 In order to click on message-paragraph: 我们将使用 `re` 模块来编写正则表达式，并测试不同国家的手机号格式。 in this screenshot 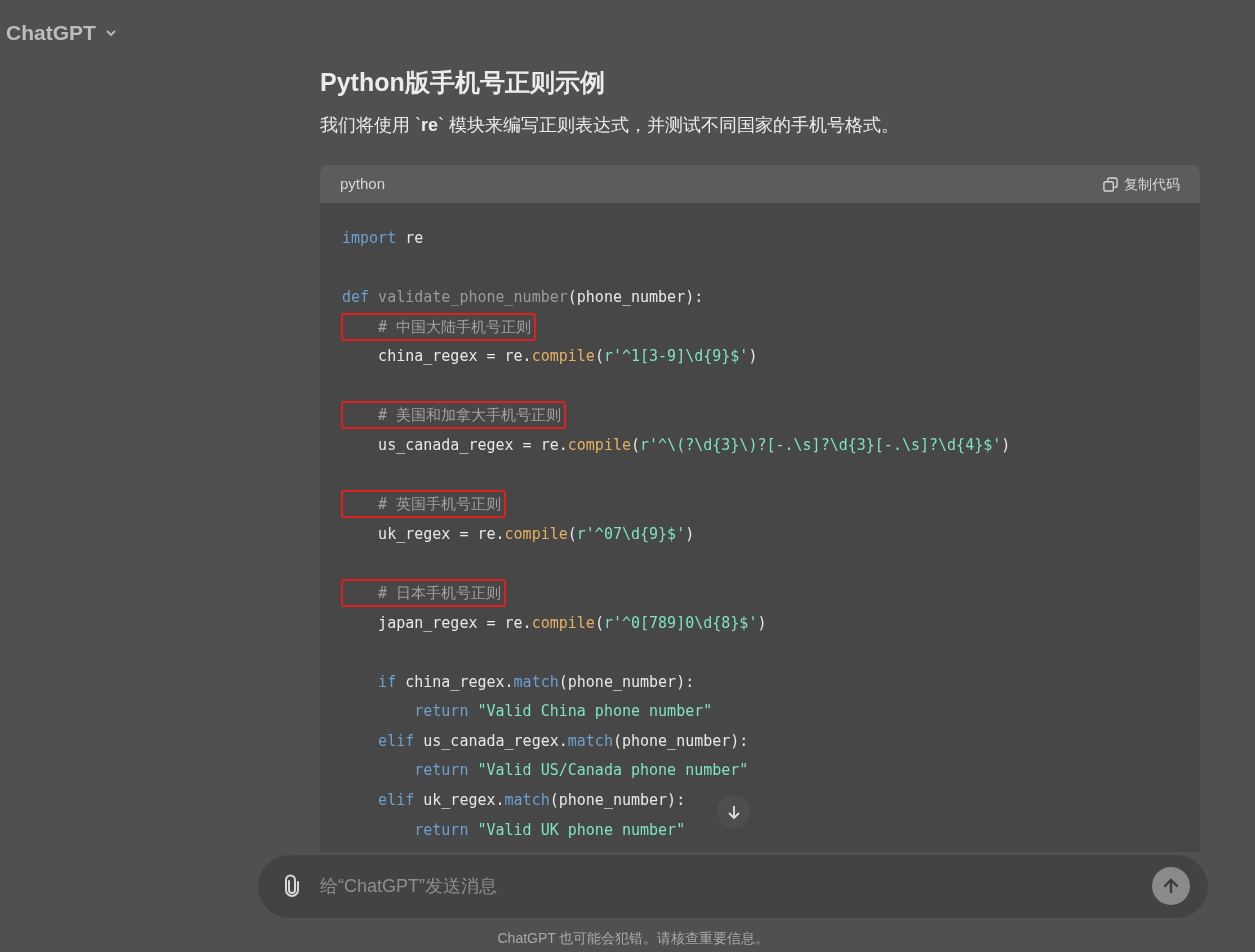, I will do `click(609, 125)`.